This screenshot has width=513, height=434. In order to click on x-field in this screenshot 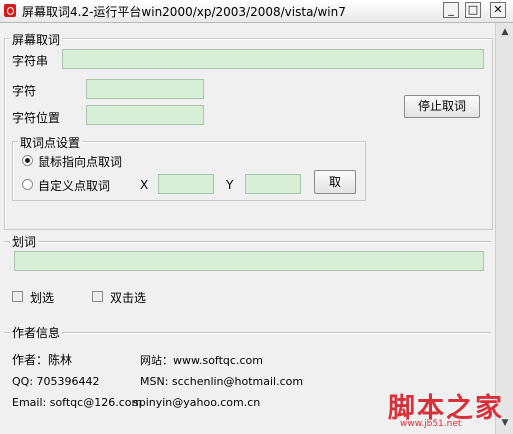, I will do `click(186, 184)`.